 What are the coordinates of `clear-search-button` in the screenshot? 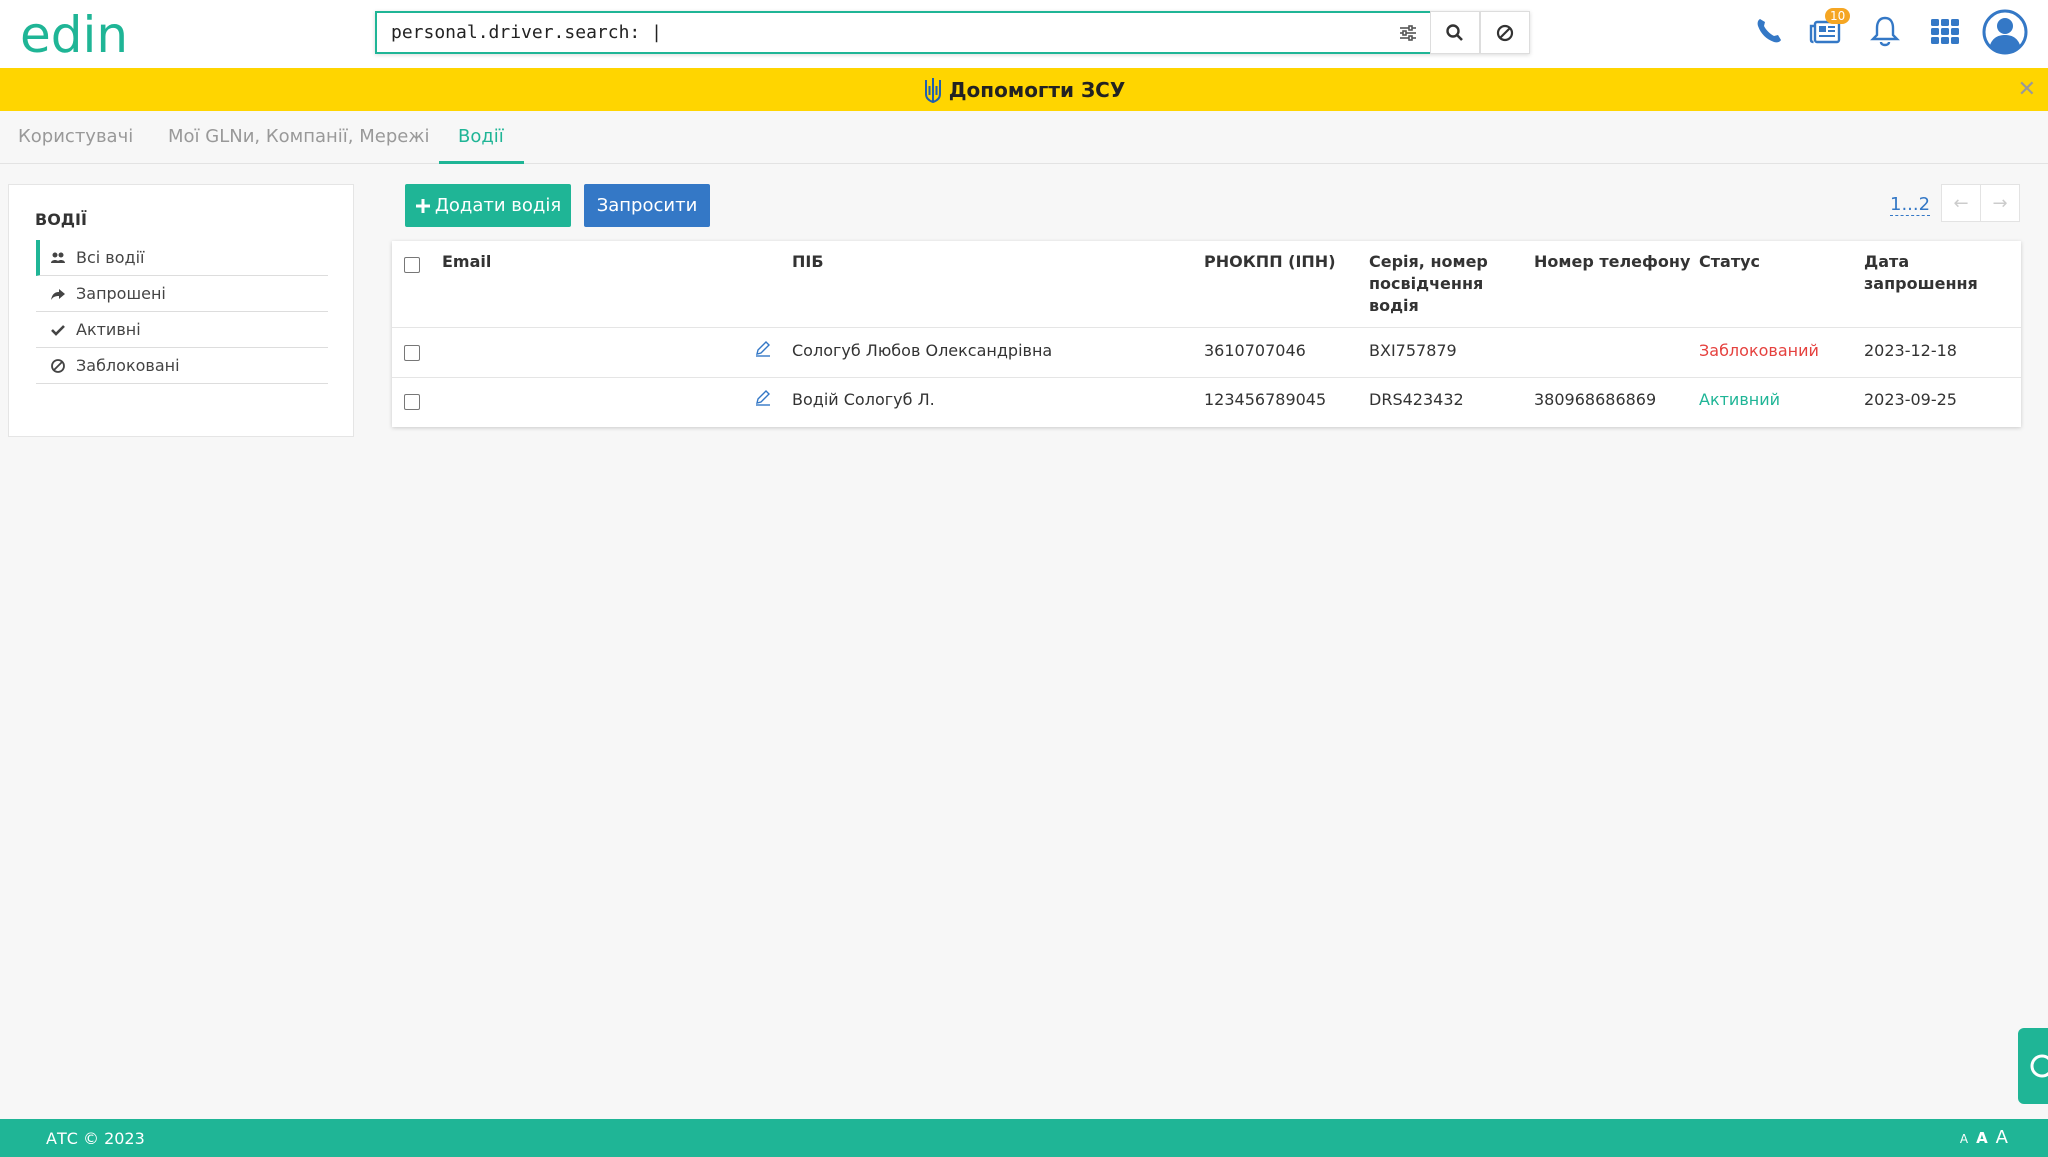 It's located at (1505, 32).